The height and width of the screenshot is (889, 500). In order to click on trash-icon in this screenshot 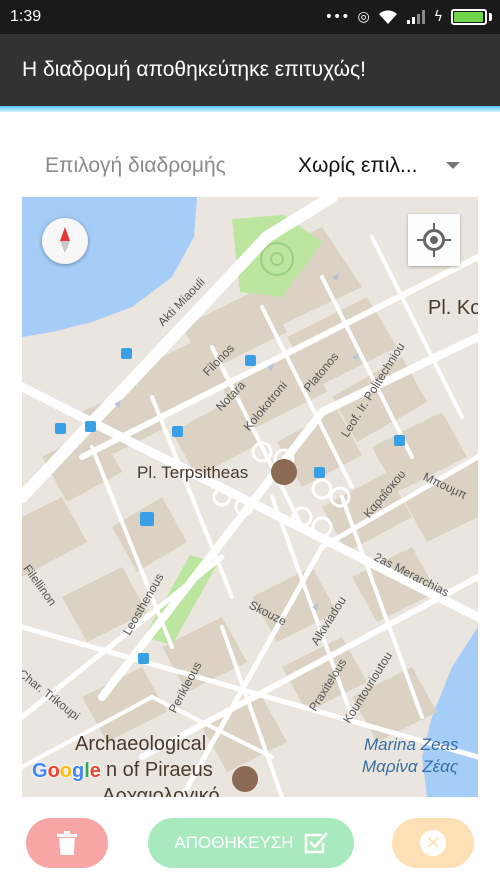, I will do `click(67, 843)`.